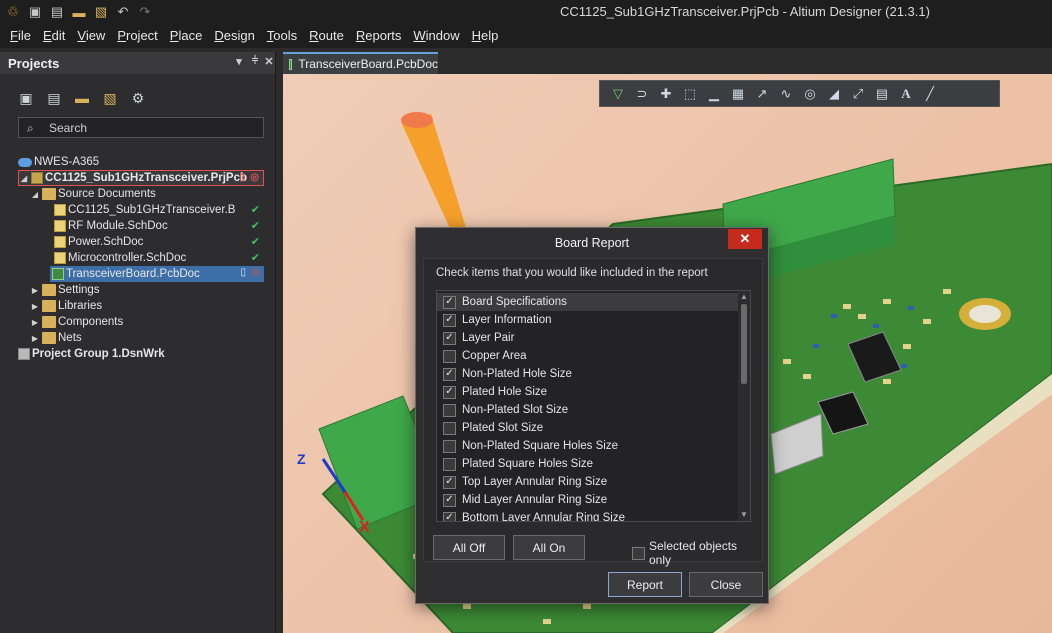  I want to click on panel-menu-icon: ▾, so click(239, 63).